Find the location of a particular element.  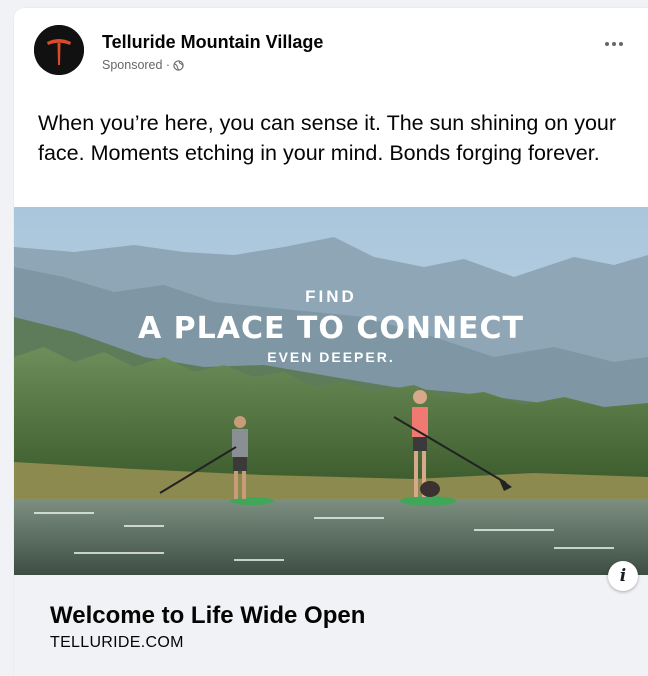

telluride-logo-icon is located at coordinates (59, 50).